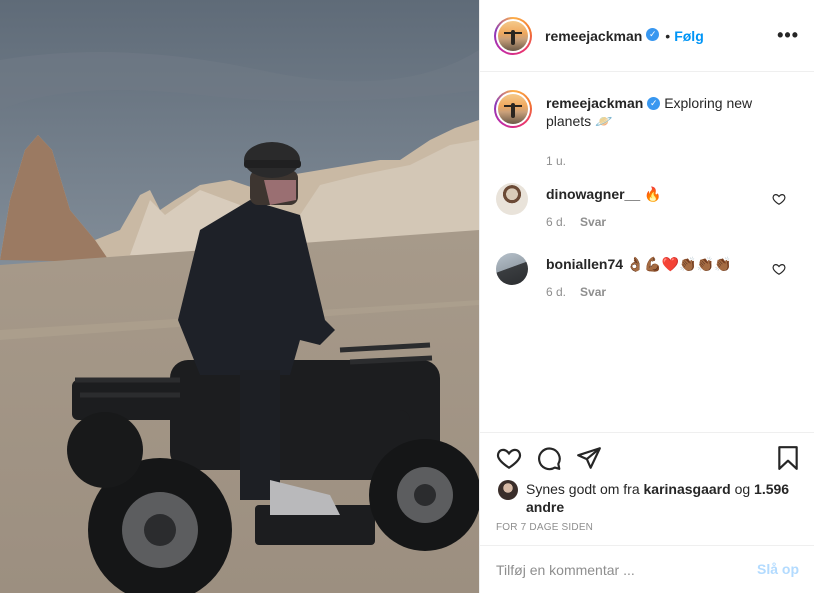  Describe the element at coordinates (594, 103) in the screenshot. I see `caption-username: remeejackman` at that location.